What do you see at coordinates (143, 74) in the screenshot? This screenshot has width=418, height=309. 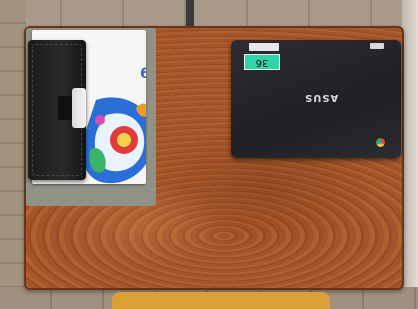 I see `notebook-cover-number: 6` at bounding box center [143, 74].